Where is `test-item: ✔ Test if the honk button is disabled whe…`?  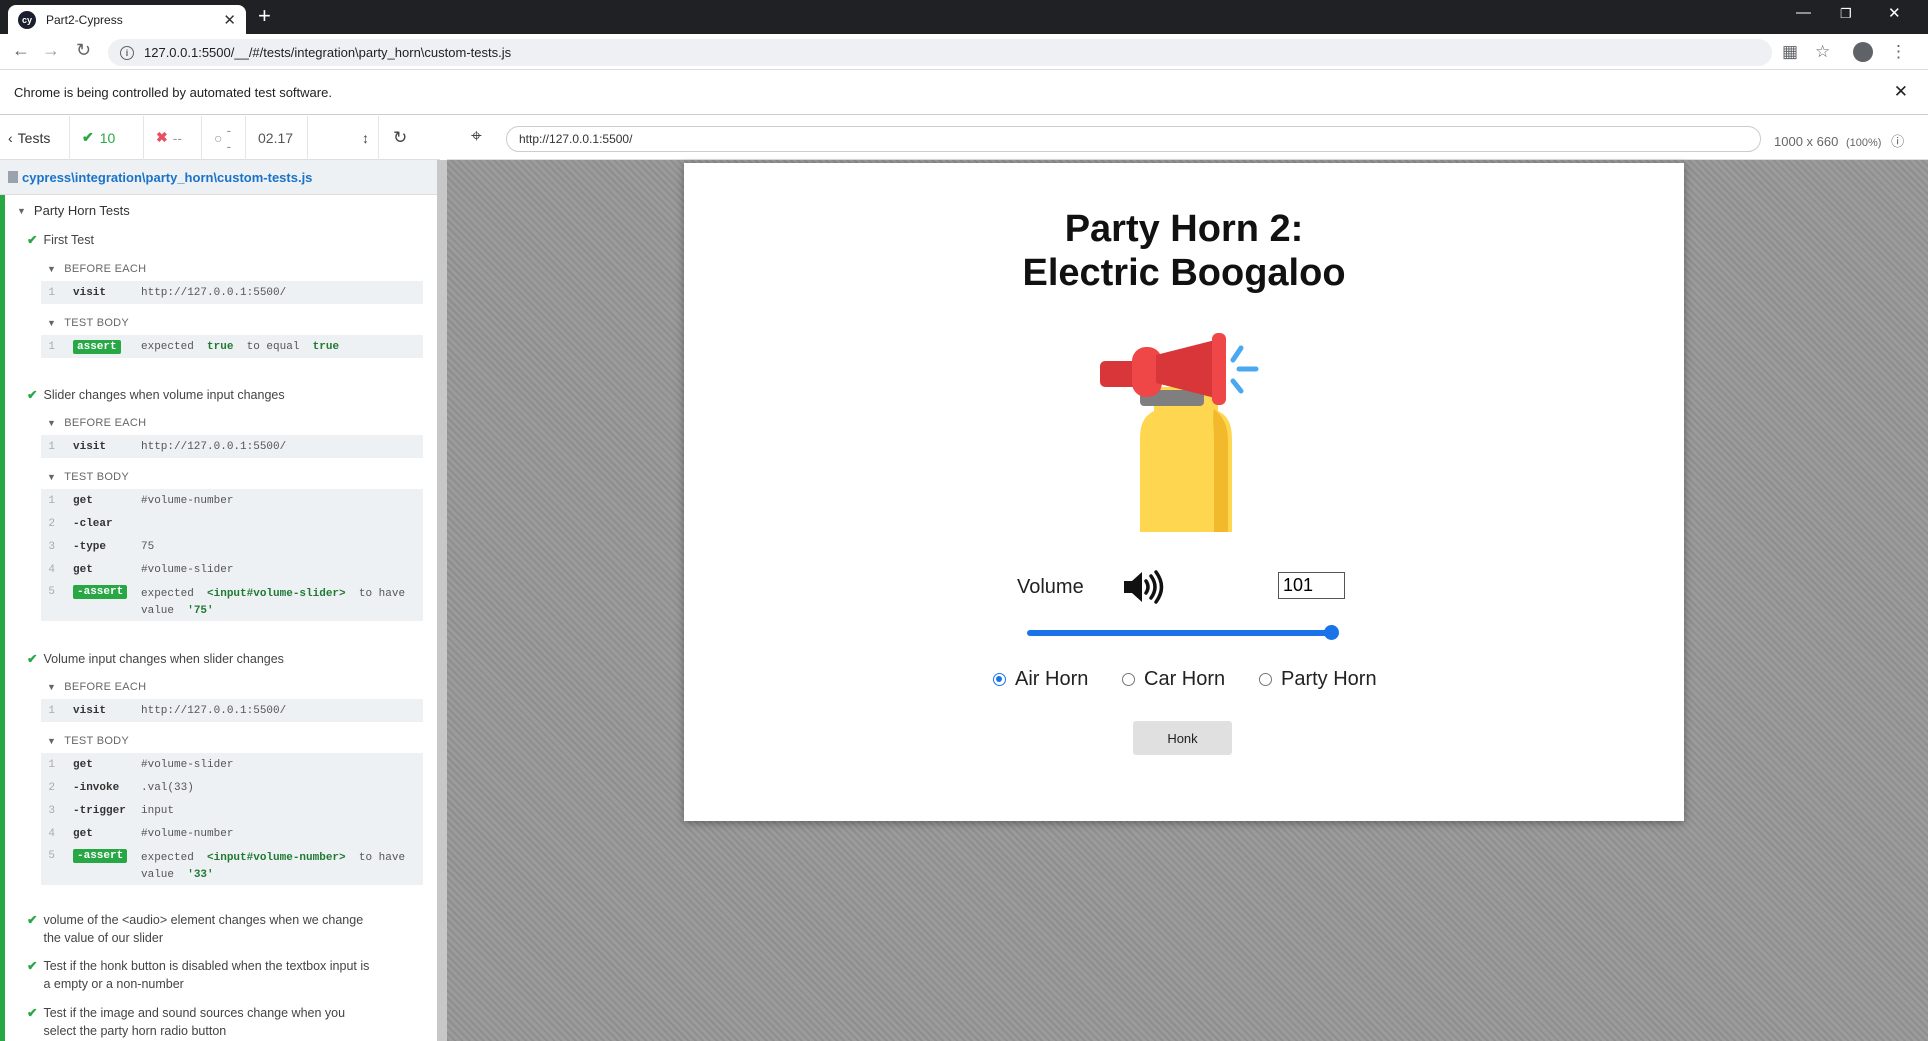 test-item: ✔ Test if the honk button is disabled whe… is located at coordinates (217, 975).